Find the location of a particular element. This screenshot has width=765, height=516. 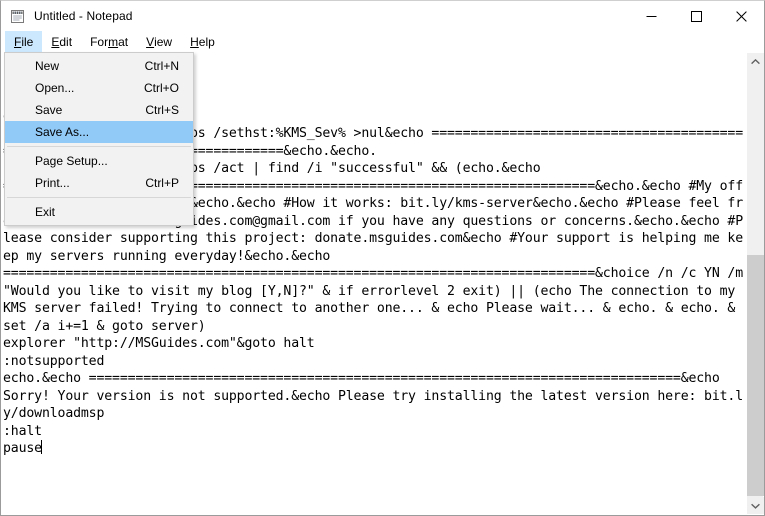

menu-item-save-label: Save is located at coordinates (49, 110).